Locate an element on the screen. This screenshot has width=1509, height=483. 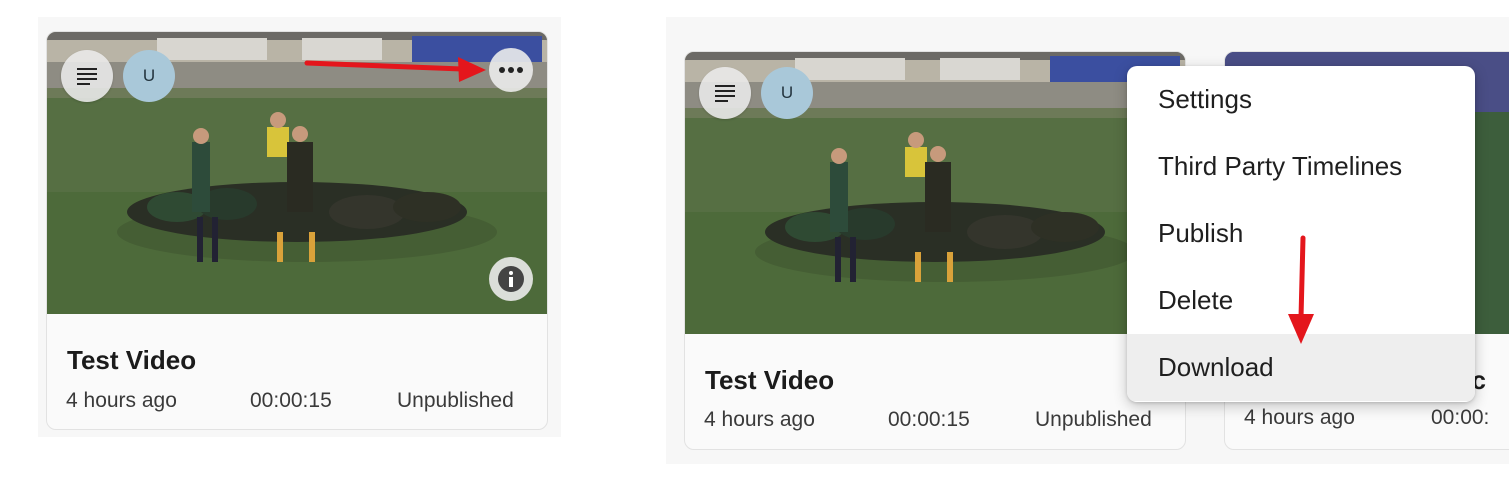
more-horizontal-icon is located at coordinates (511, 70).